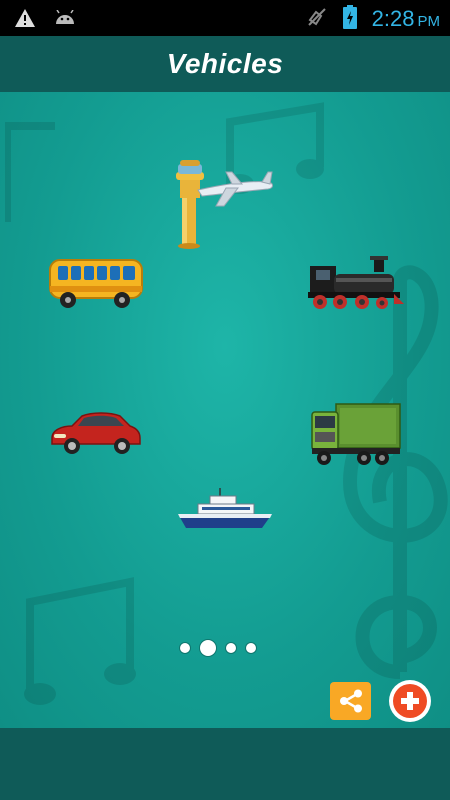 This screenshot has width=450, height=800. I want to click on bottom-bar, so click(225, 764).